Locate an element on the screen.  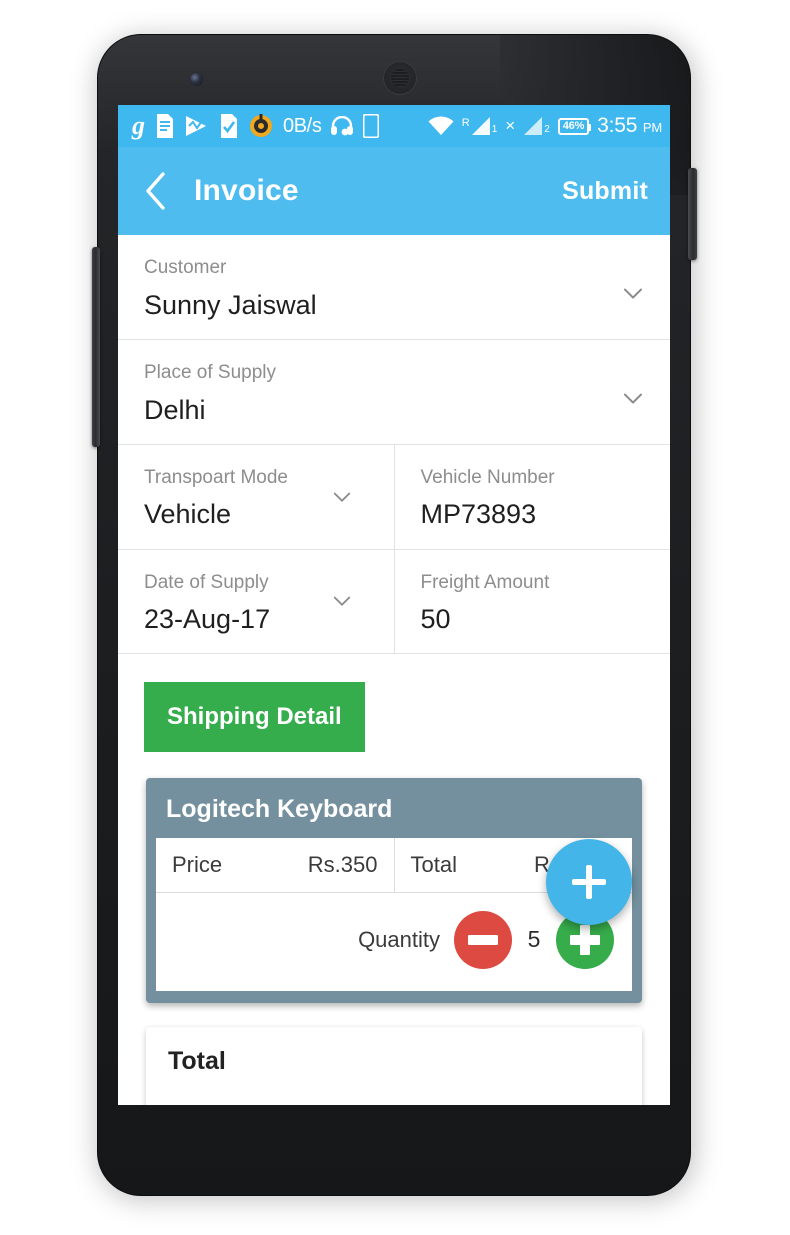
field-value: 50 is located at coordinates (435, 619).